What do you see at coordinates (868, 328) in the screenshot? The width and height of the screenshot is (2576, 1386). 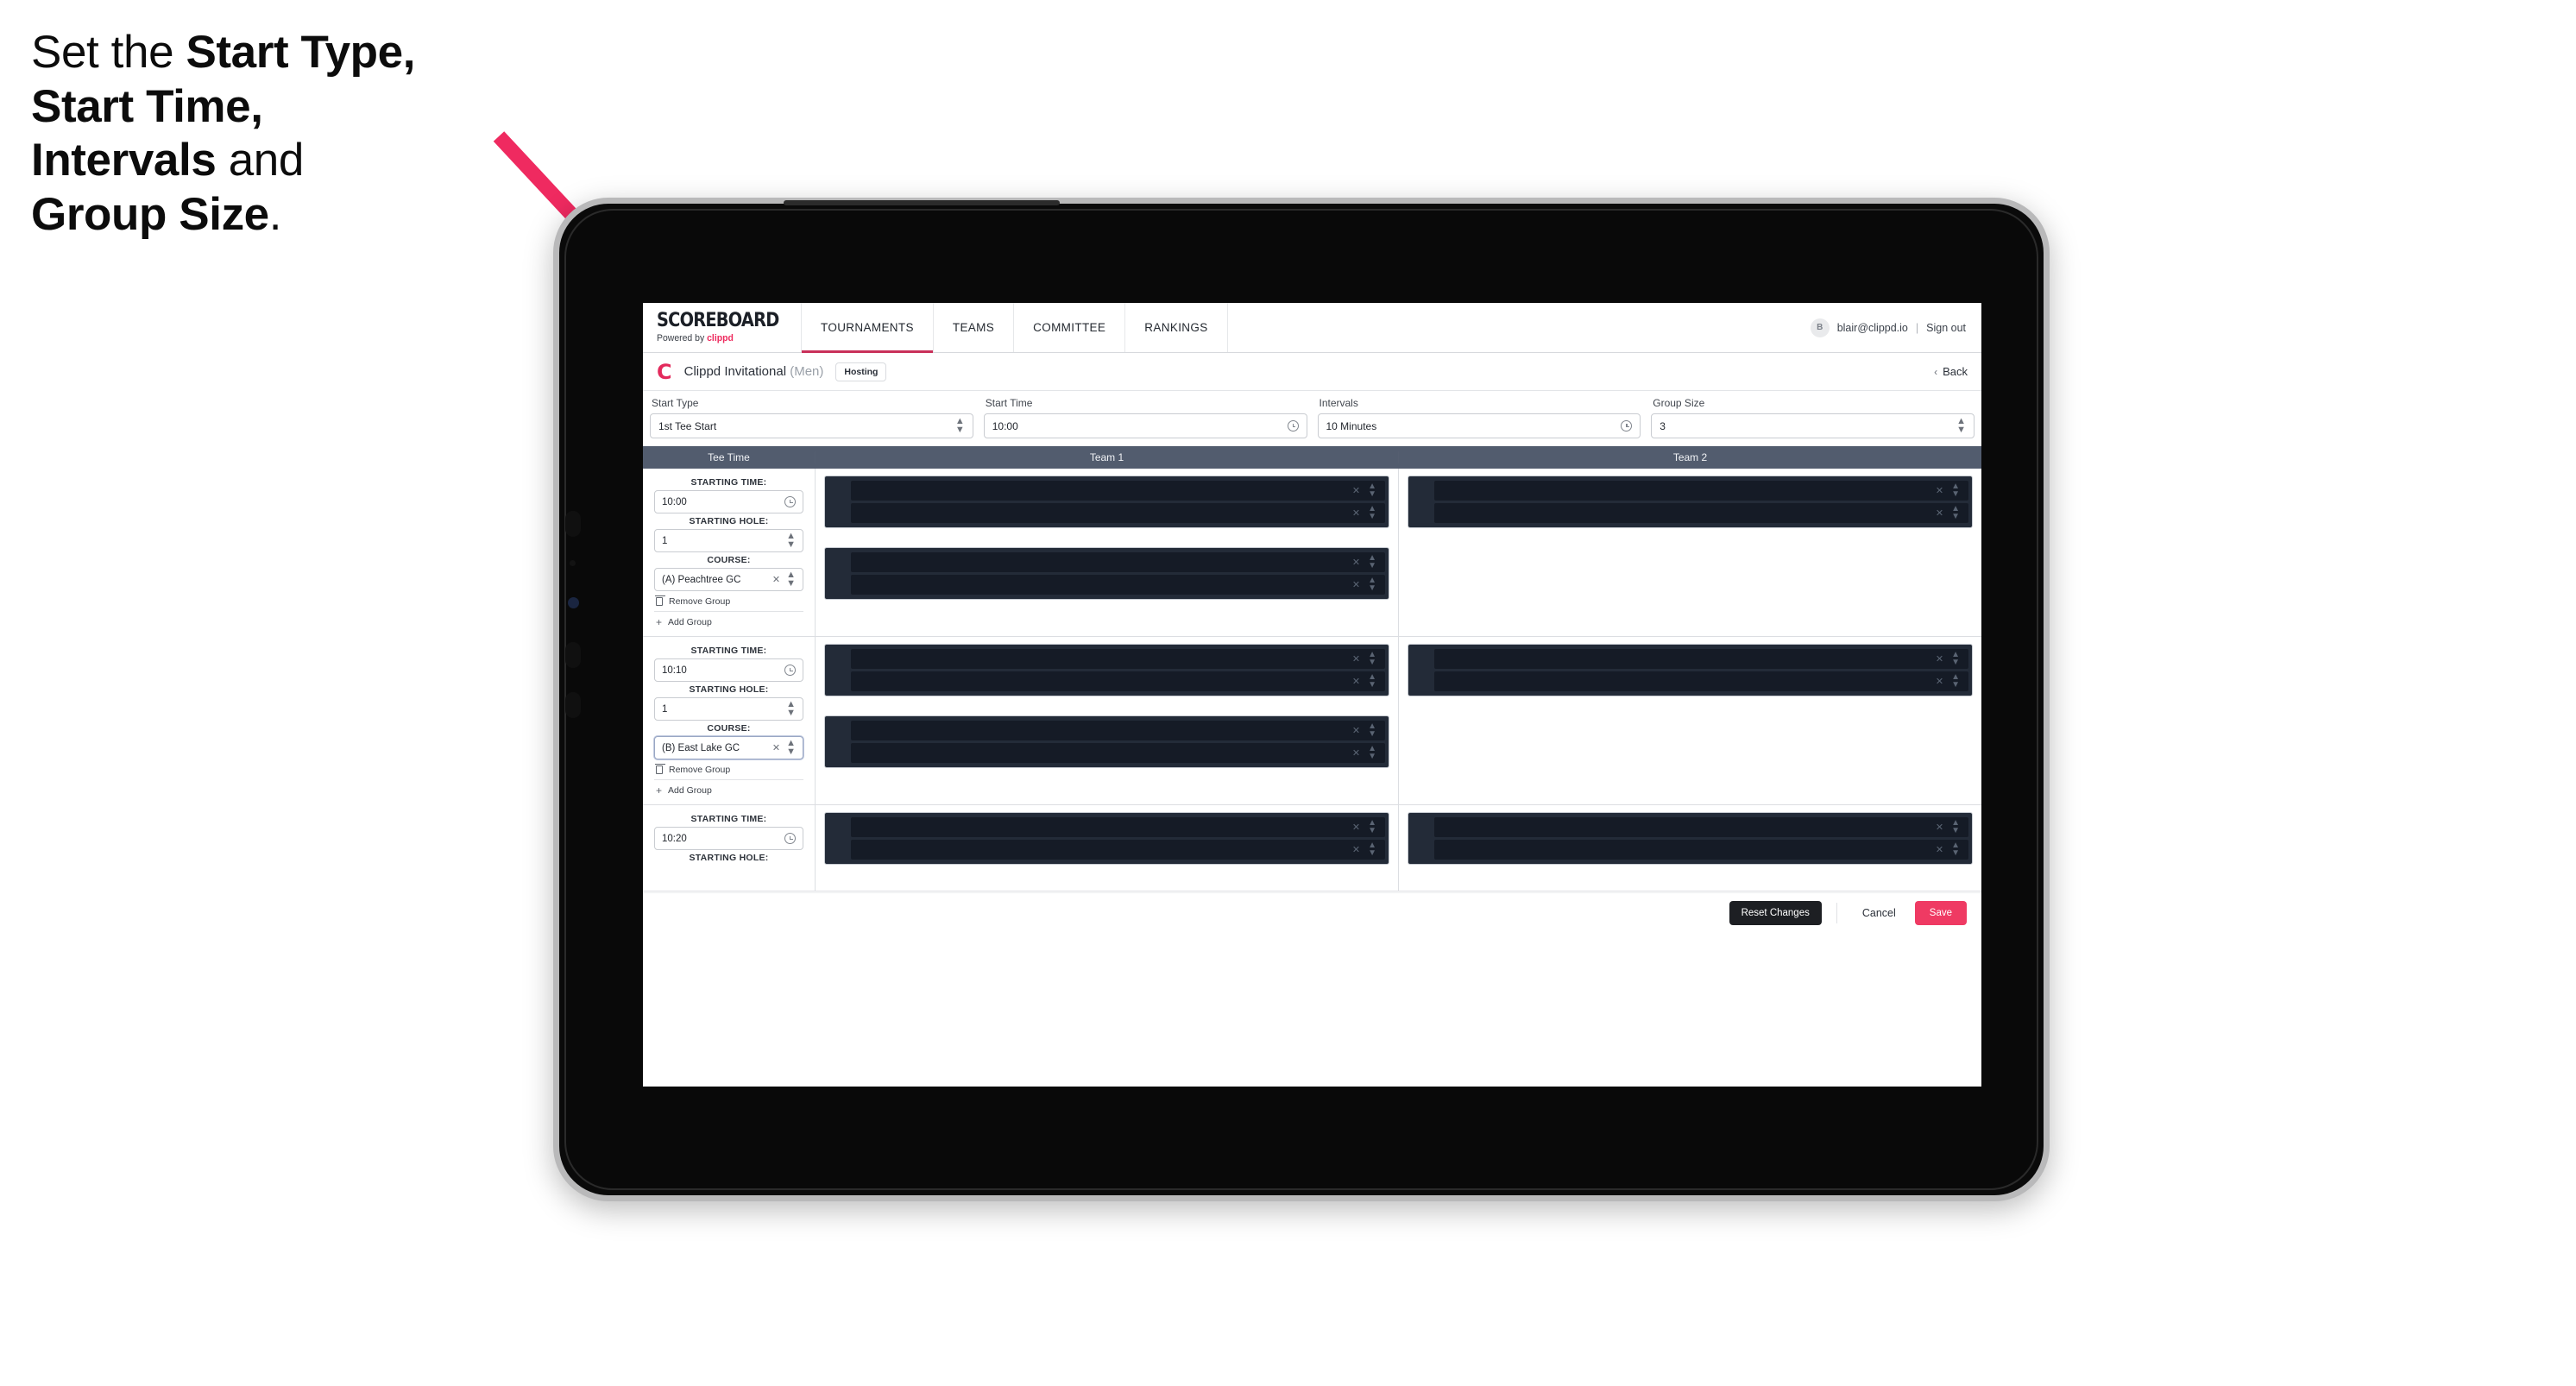 I see `nav-item-tournaments: TOURNAMENTS` at bounding box center [868, 328].